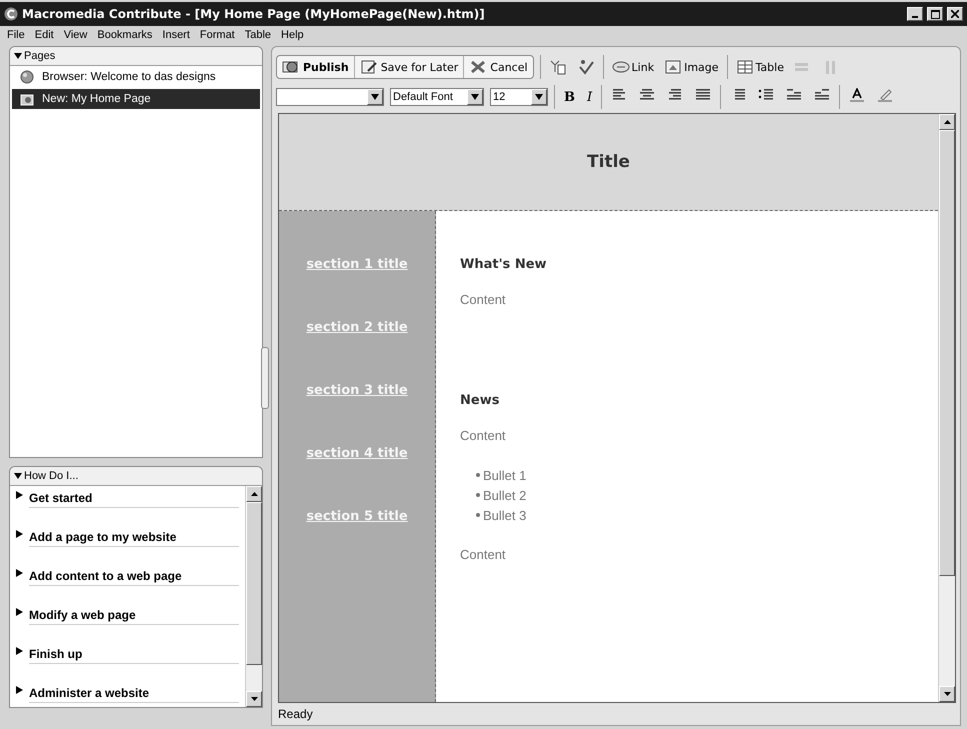 The height and width of the screenshot is (729, 967). What do you see at coordinates (608, 162) in the screenshot?
I see `page-title: Title` at bounding box center [608, 162].